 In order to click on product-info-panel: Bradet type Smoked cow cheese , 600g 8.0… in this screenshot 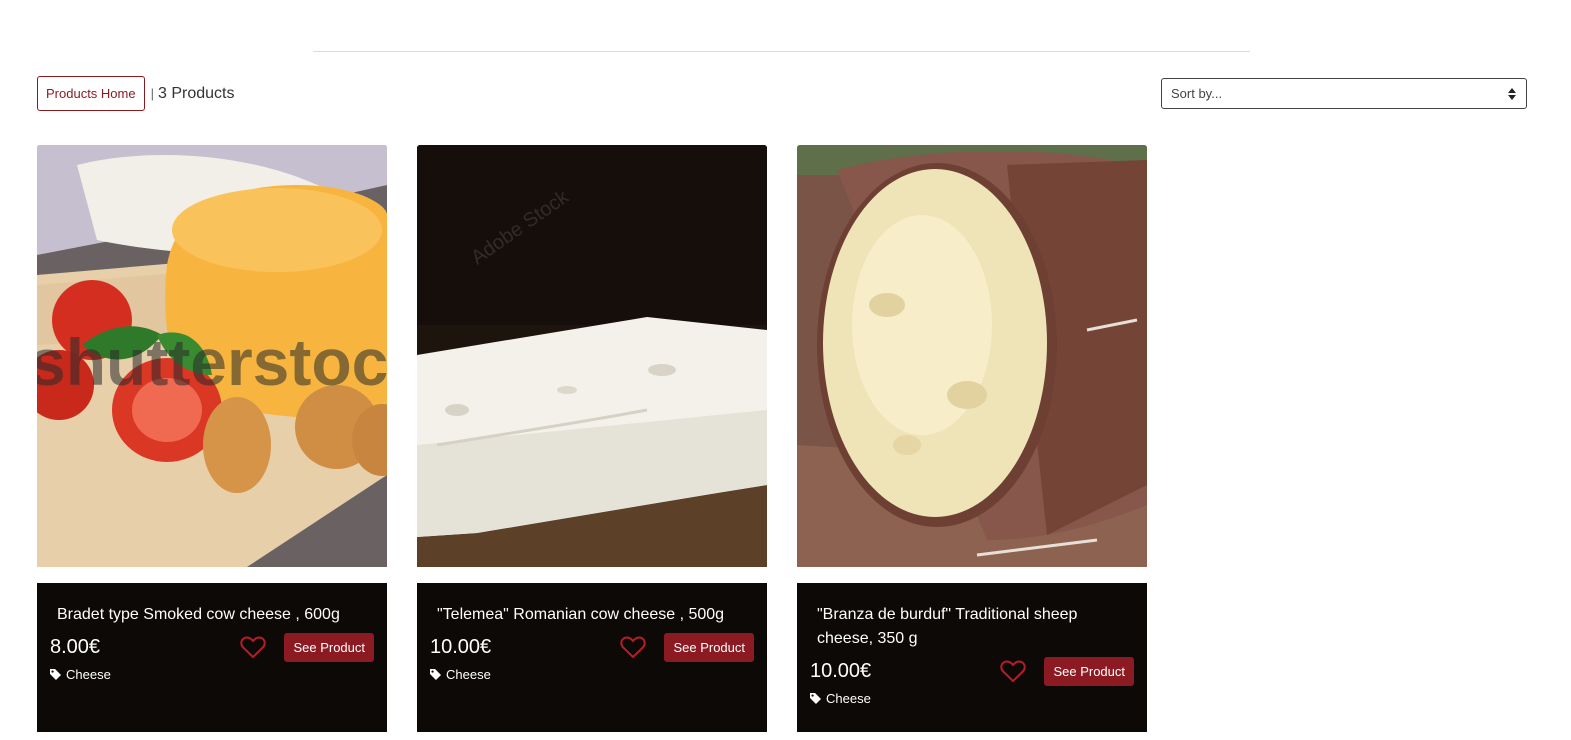, I will do `click(212, 657)`.